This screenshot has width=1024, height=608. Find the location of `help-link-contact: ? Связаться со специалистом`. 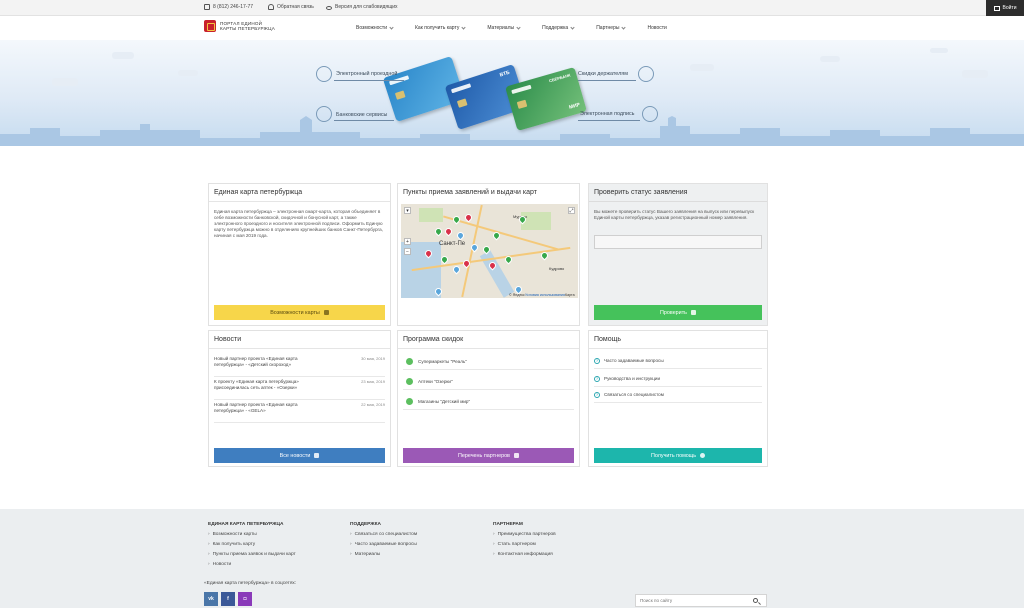

help-link-contact: ? Связаться со специалистом is located at coordinates (678, 395).